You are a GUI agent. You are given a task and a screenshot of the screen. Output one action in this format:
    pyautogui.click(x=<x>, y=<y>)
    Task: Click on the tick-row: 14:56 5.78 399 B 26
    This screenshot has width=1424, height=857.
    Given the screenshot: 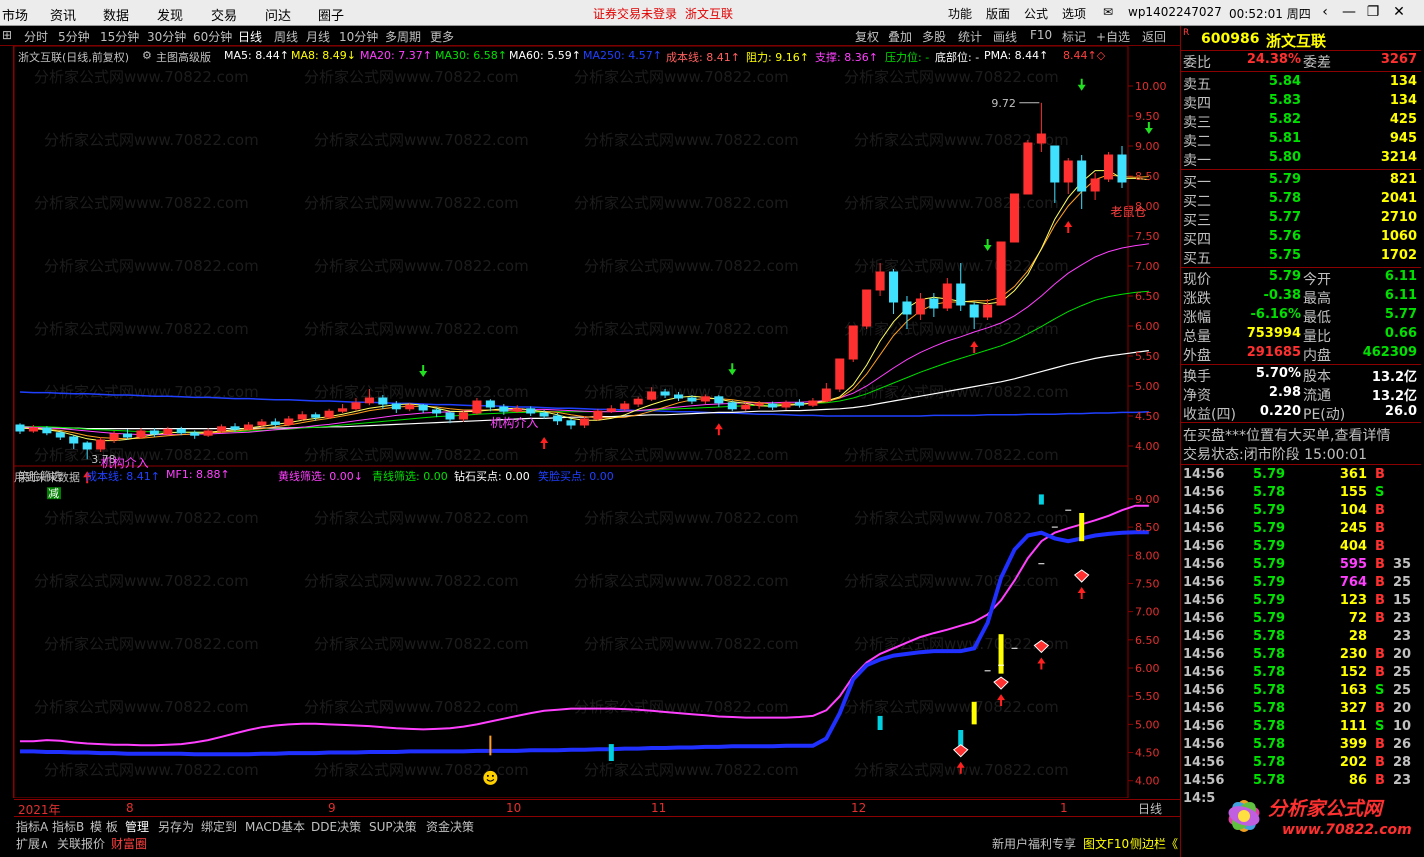 What is the action you would take?
    pyautogui.click(x=1301, y=745)
    